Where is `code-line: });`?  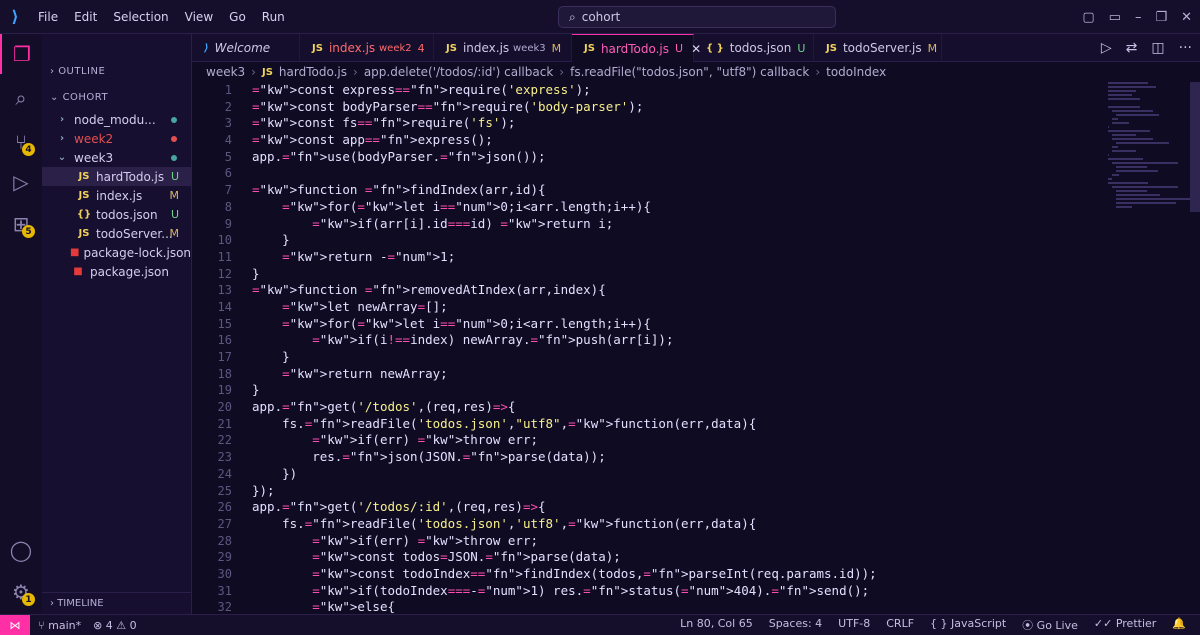
code-line: }); is located at coordinates (564, 491).